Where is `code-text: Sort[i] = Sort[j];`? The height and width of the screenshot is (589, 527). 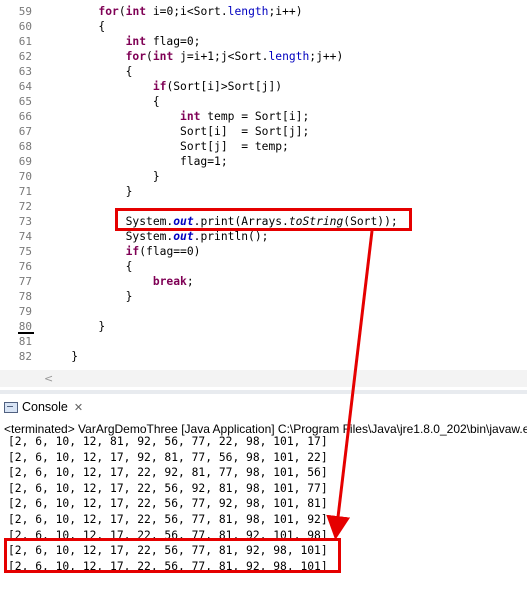 code-text: Sort[i] = Sort[j]; is located at coordinates (176, 131).